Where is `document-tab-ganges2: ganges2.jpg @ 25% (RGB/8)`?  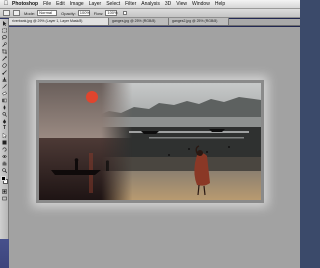
document-tab-ganges2: ganges2.jpg @ 25% (RGB/8) is located at coordinates (199, 21).